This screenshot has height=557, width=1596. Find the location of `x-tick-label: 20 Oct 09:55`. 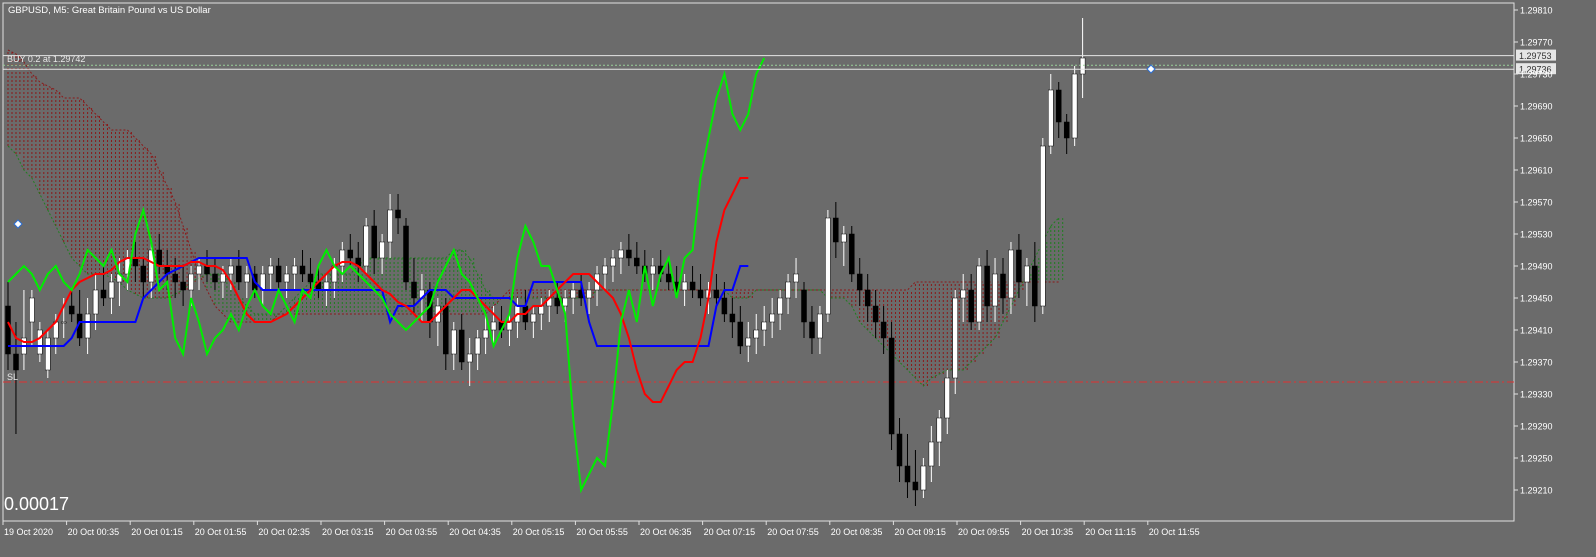

x-tick-label: 20 Oct 09:55 is located at coordinates (984, 532).